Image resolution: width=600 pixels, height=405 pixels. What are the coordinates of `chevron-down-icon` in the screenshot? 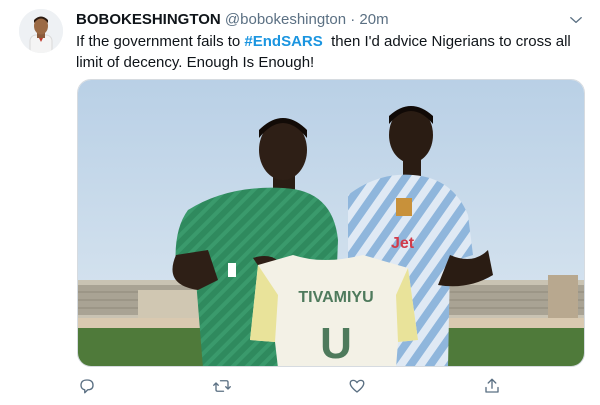 It's located at (576, 20).